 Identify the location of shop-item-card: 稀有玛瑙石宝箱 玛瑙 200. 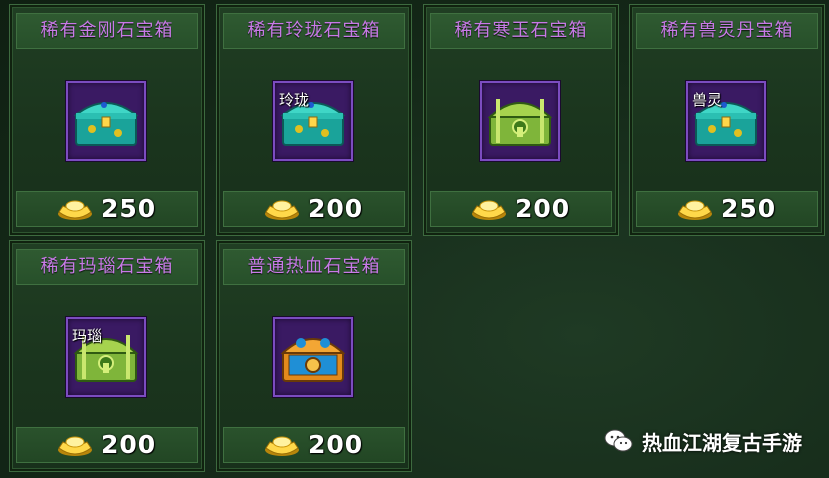
(107, 356).